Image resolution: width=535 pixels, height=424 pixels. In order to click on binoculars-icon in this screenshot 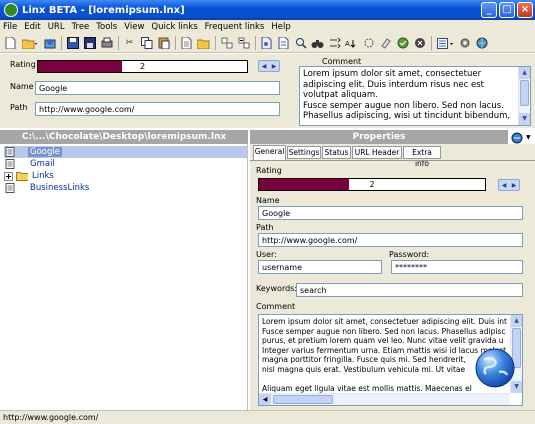, I will do `click(317, 43)`.